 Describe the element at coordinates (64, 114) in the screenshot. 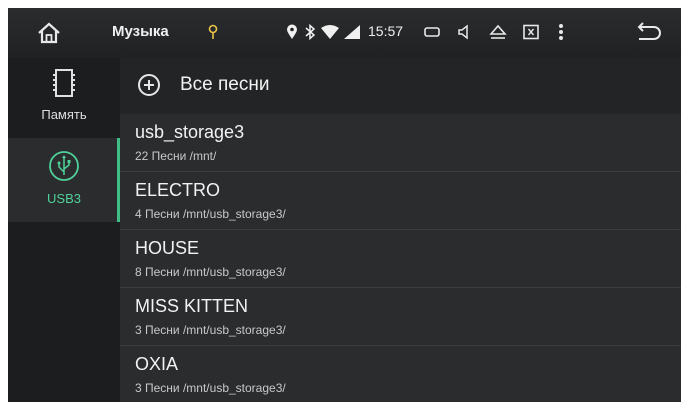

I see `sidebar-item-label: Память` at that location.